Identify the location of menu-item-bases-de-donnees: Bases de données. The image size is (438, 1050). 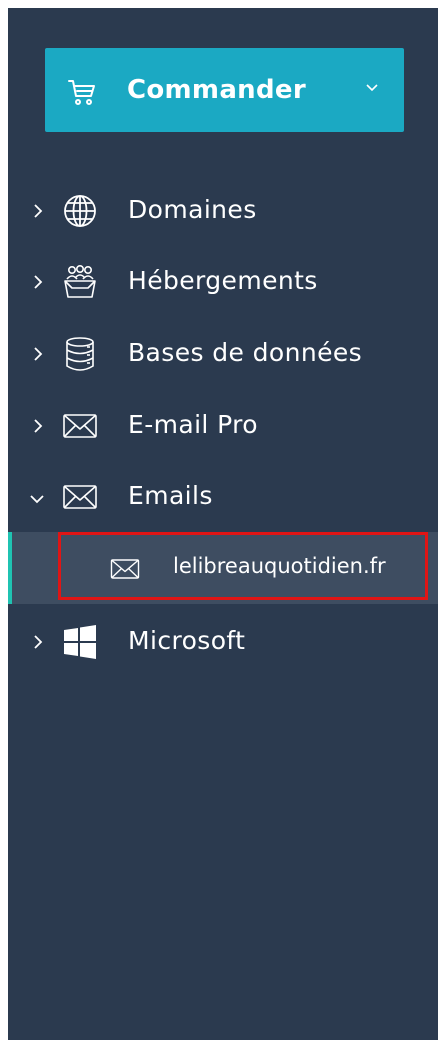
(223, 353).